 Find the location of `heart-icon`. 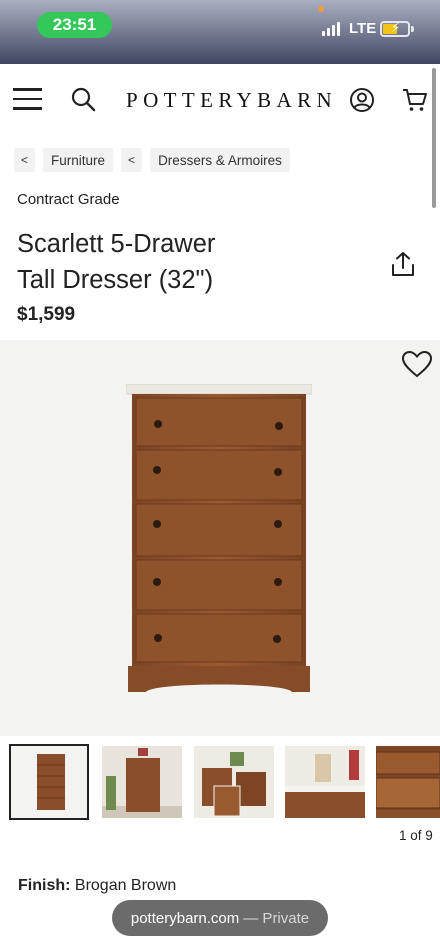

heart-icon is located at coordinates (417, 364).